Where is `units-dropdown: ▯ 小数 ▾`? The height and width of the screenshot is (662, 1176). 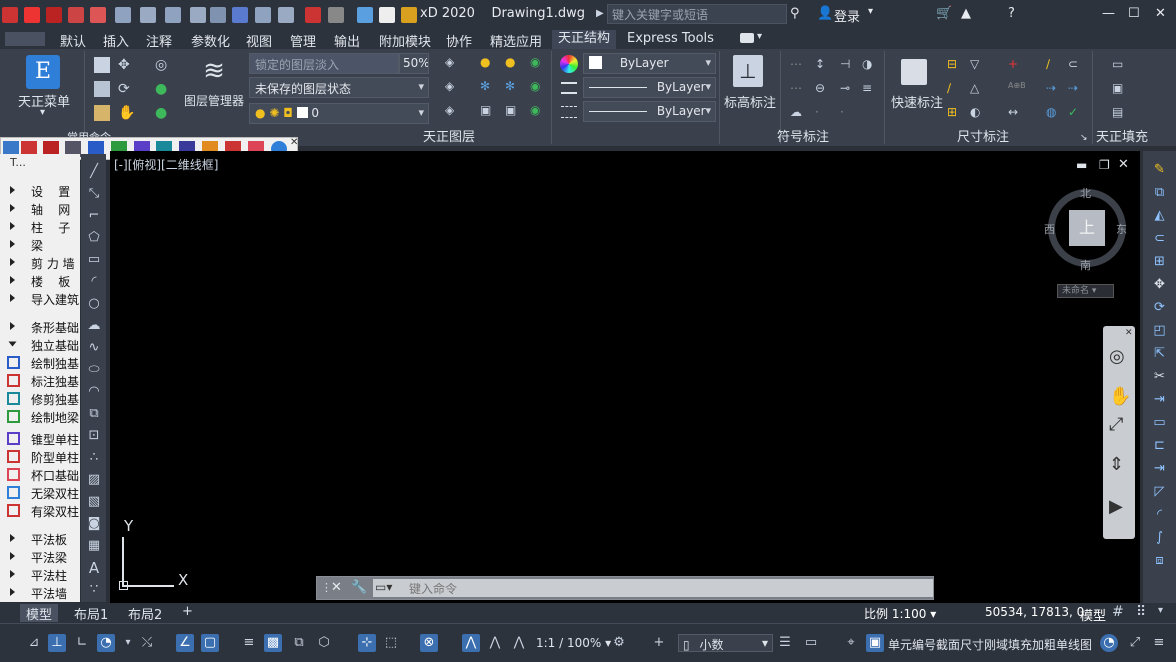 units-dropdown: ▯ 小数 ▾ is located at coordinates (725, 643).